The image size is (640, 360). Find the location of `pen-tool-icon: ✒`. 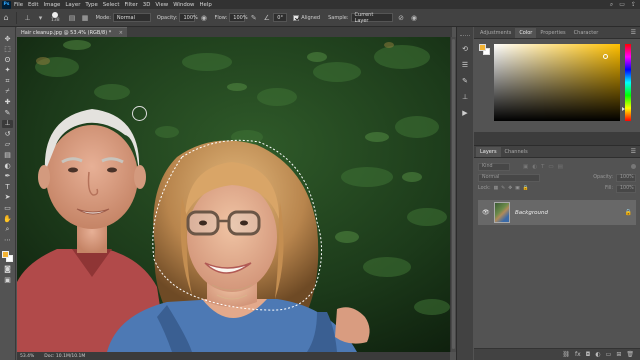

pen-tool-icon: ✒ is located at coordinates (7, 177).